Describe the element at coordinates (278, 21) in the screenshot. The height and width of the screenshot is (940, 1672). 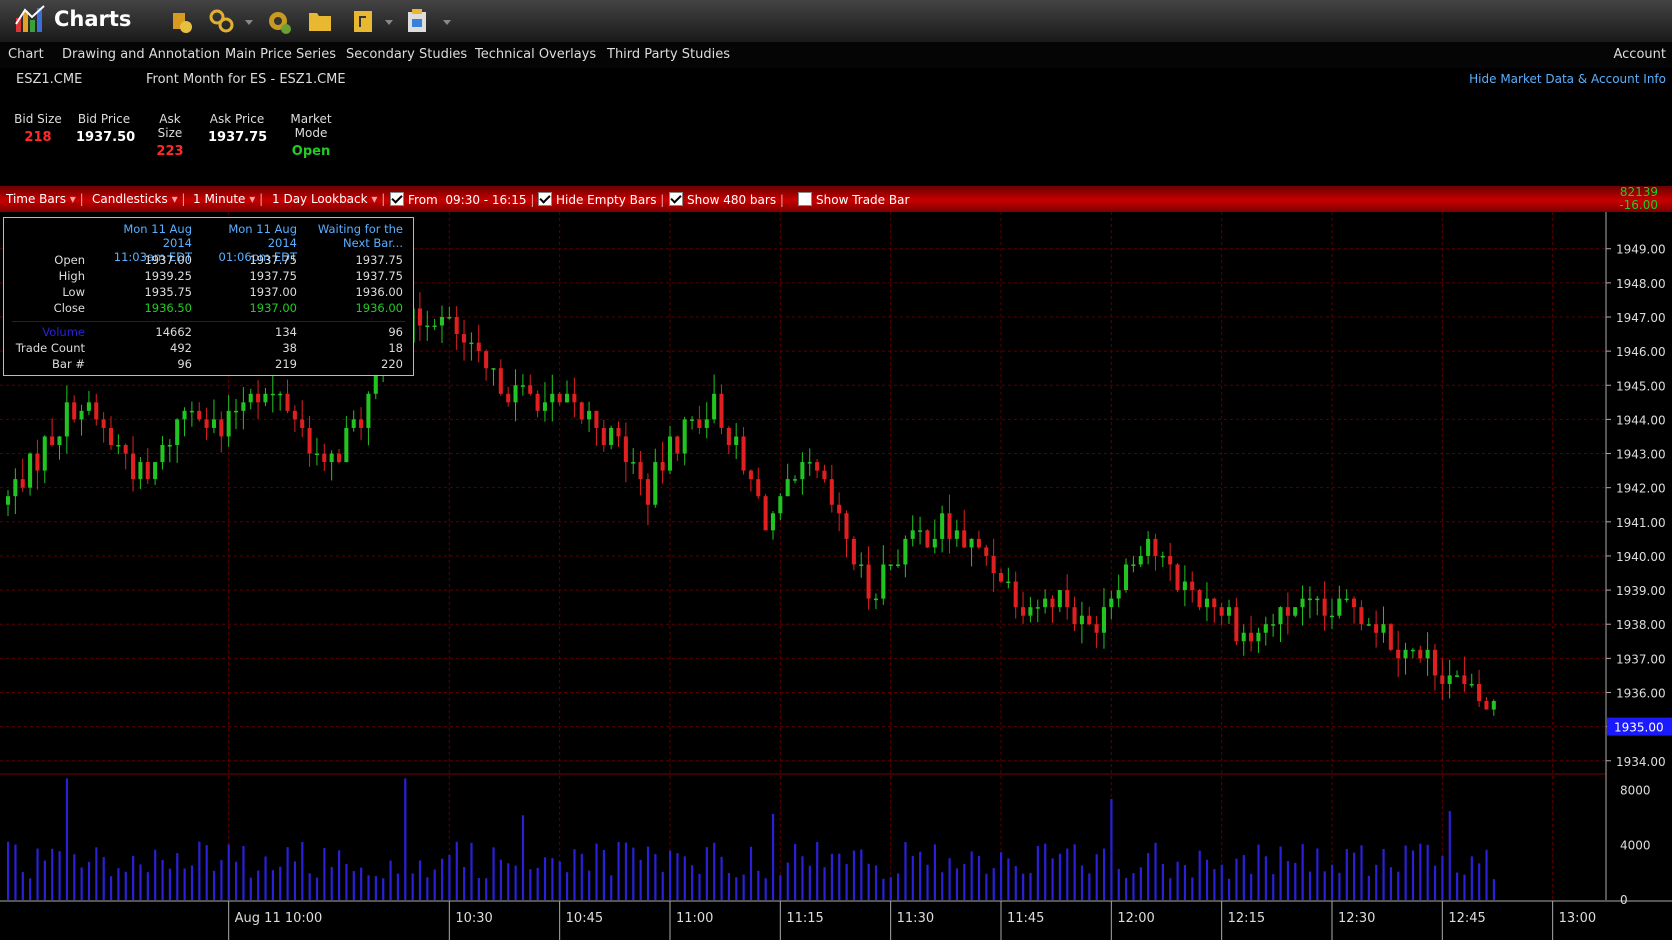
I see `gear-settings-icon` at that location.